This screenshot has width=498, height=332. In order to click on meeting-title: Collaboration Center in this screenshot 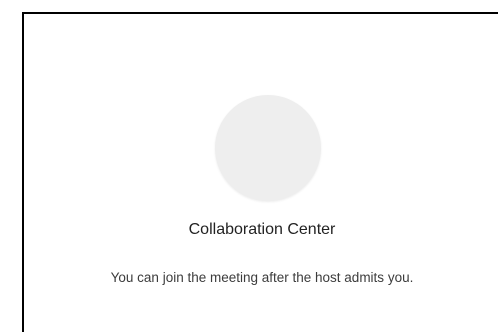, I will do `click(262, 229)`.